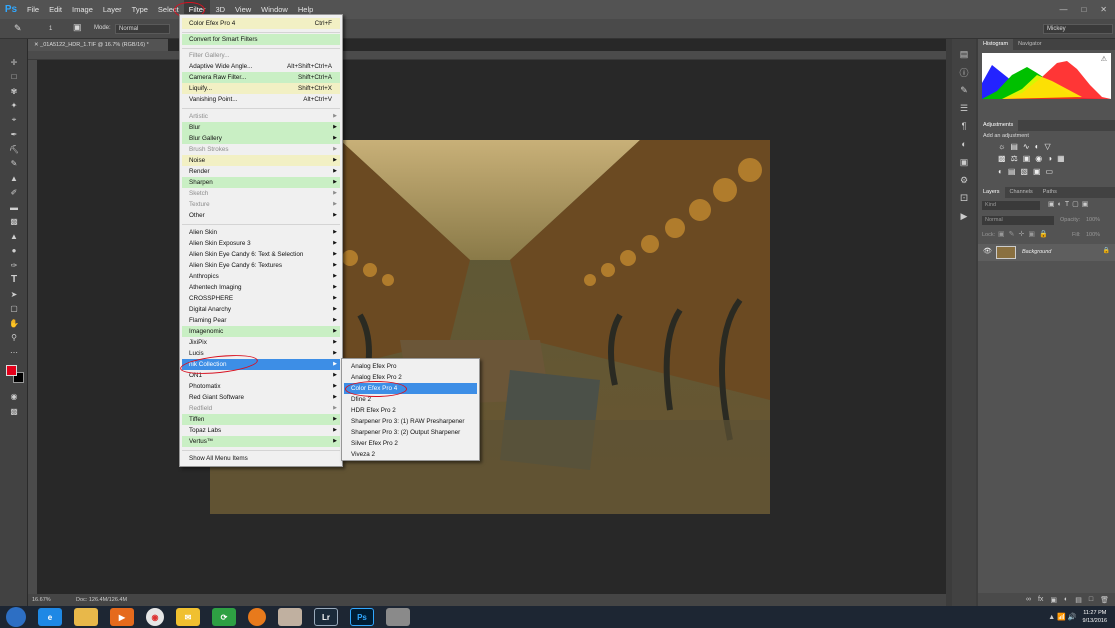 The image size is (1115, 628). I want to click on marquee-tool-icon: □, so click(14, 77).